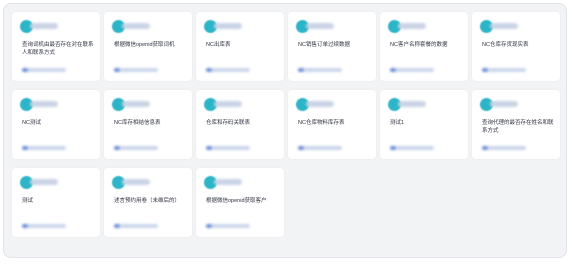 The image size is (572, 264). I want to click on card-title: 根据微信openid获取客户, so click(236, 201).